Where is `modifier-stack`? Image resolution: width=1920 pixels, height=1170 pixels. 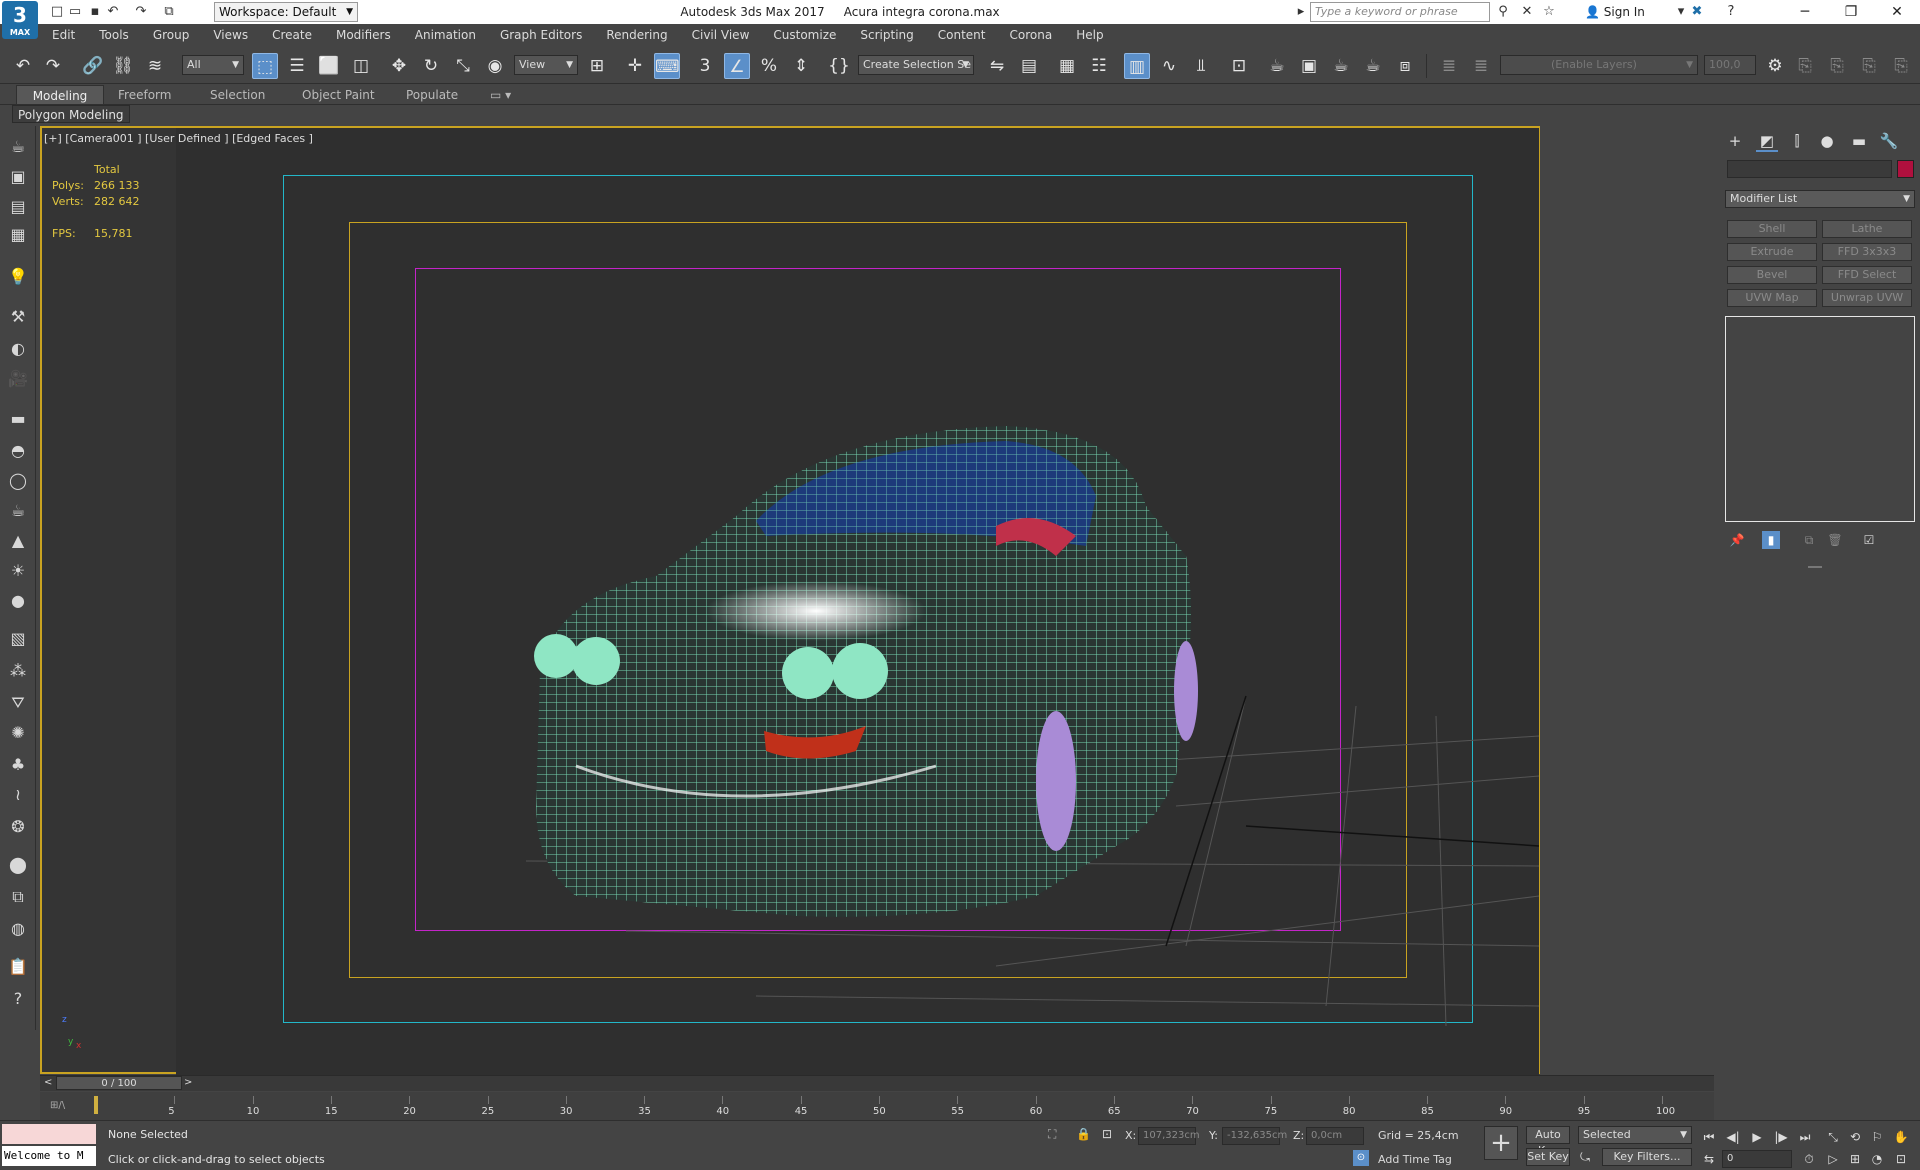
modifier-stack is located at coordinates (1820, 419).